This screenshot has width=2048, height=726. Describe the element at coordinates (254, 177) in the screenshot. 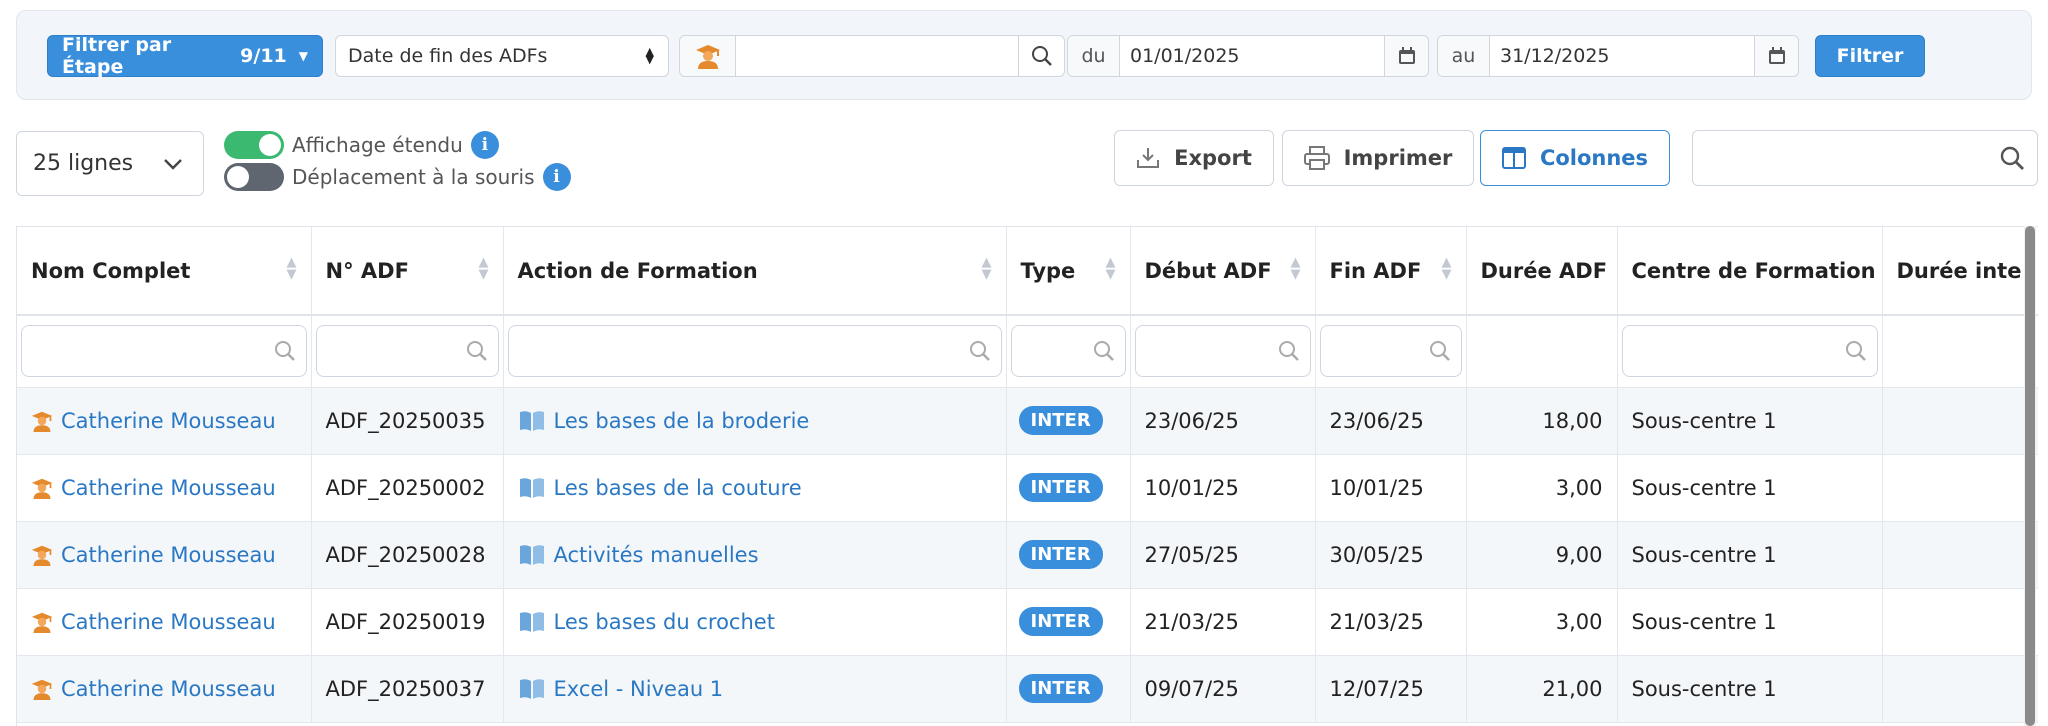

I see `mouse-drag-toggle` at that location.